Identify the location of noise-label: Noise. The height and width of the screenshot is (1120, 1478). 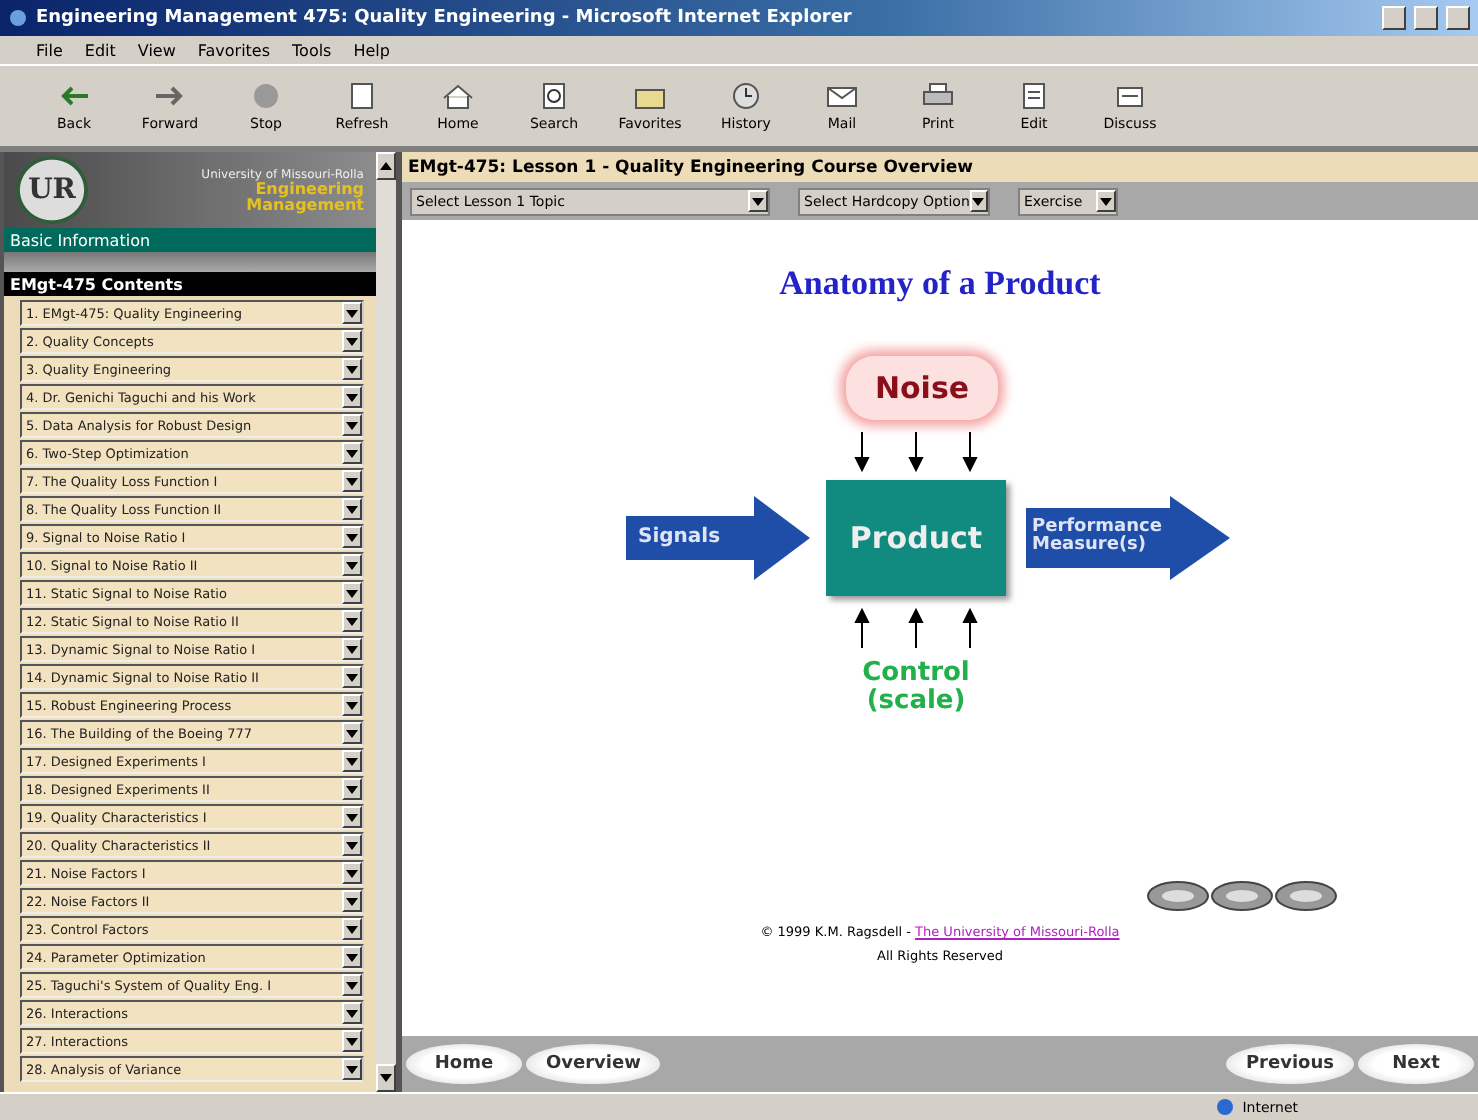
(922, 388).